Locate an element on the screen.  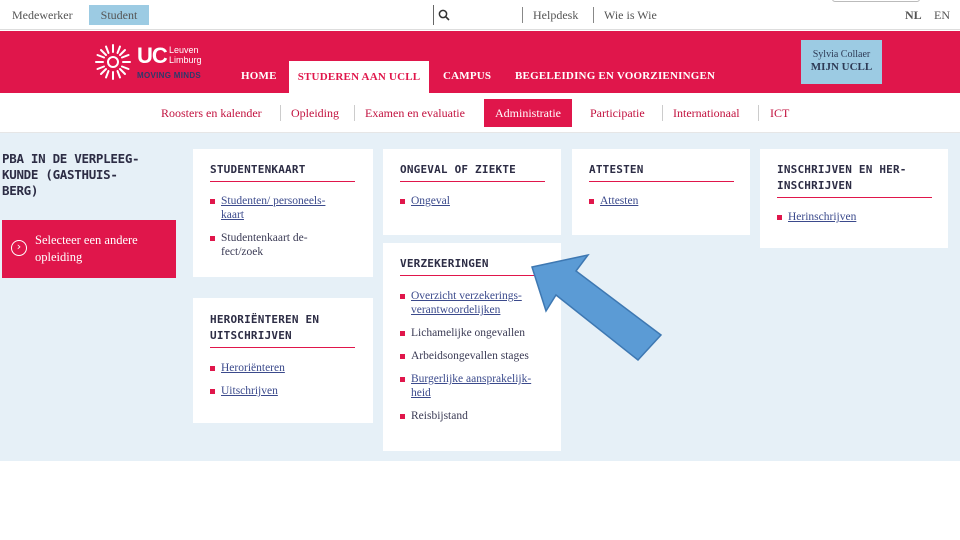
link-heroriënteren: Heroriënteren is located at coordinates (290, 368).